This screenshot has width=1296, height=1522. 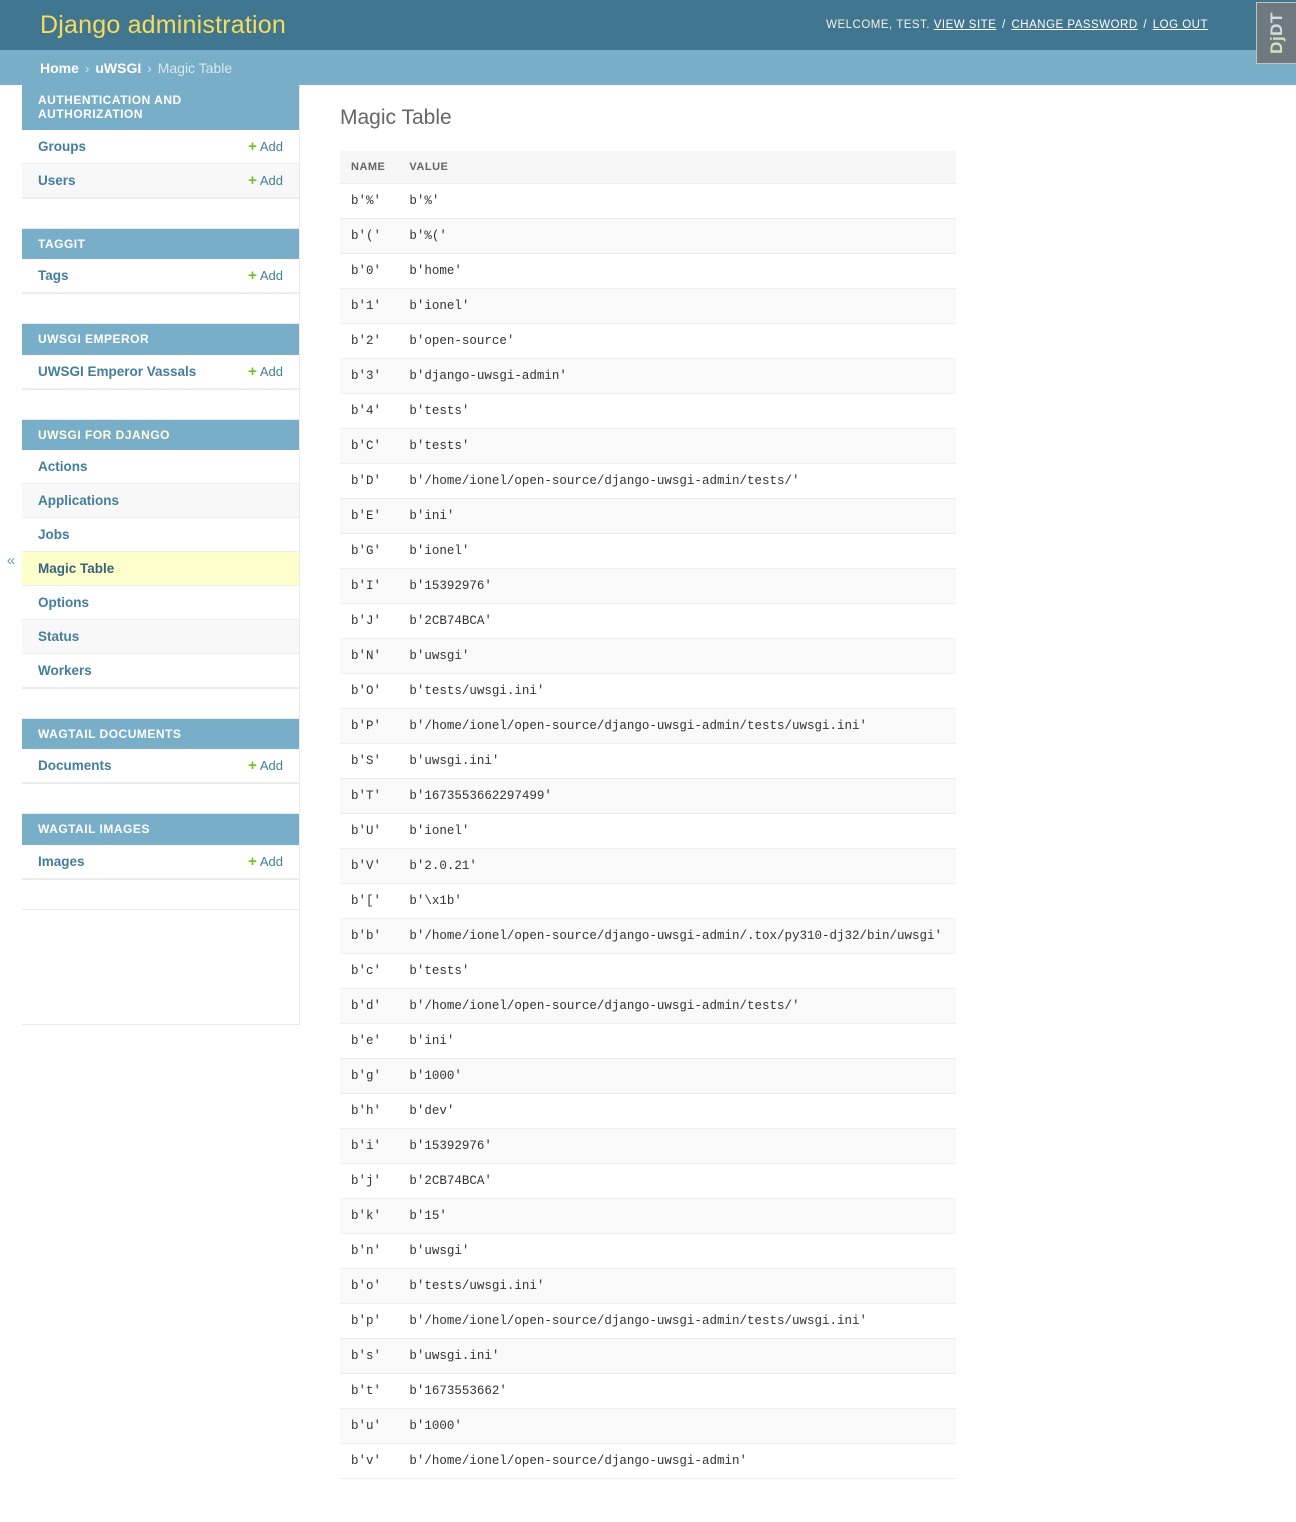 I want to click on sidebar-item-tags: Tags + Add, so click(x=160, y=276).